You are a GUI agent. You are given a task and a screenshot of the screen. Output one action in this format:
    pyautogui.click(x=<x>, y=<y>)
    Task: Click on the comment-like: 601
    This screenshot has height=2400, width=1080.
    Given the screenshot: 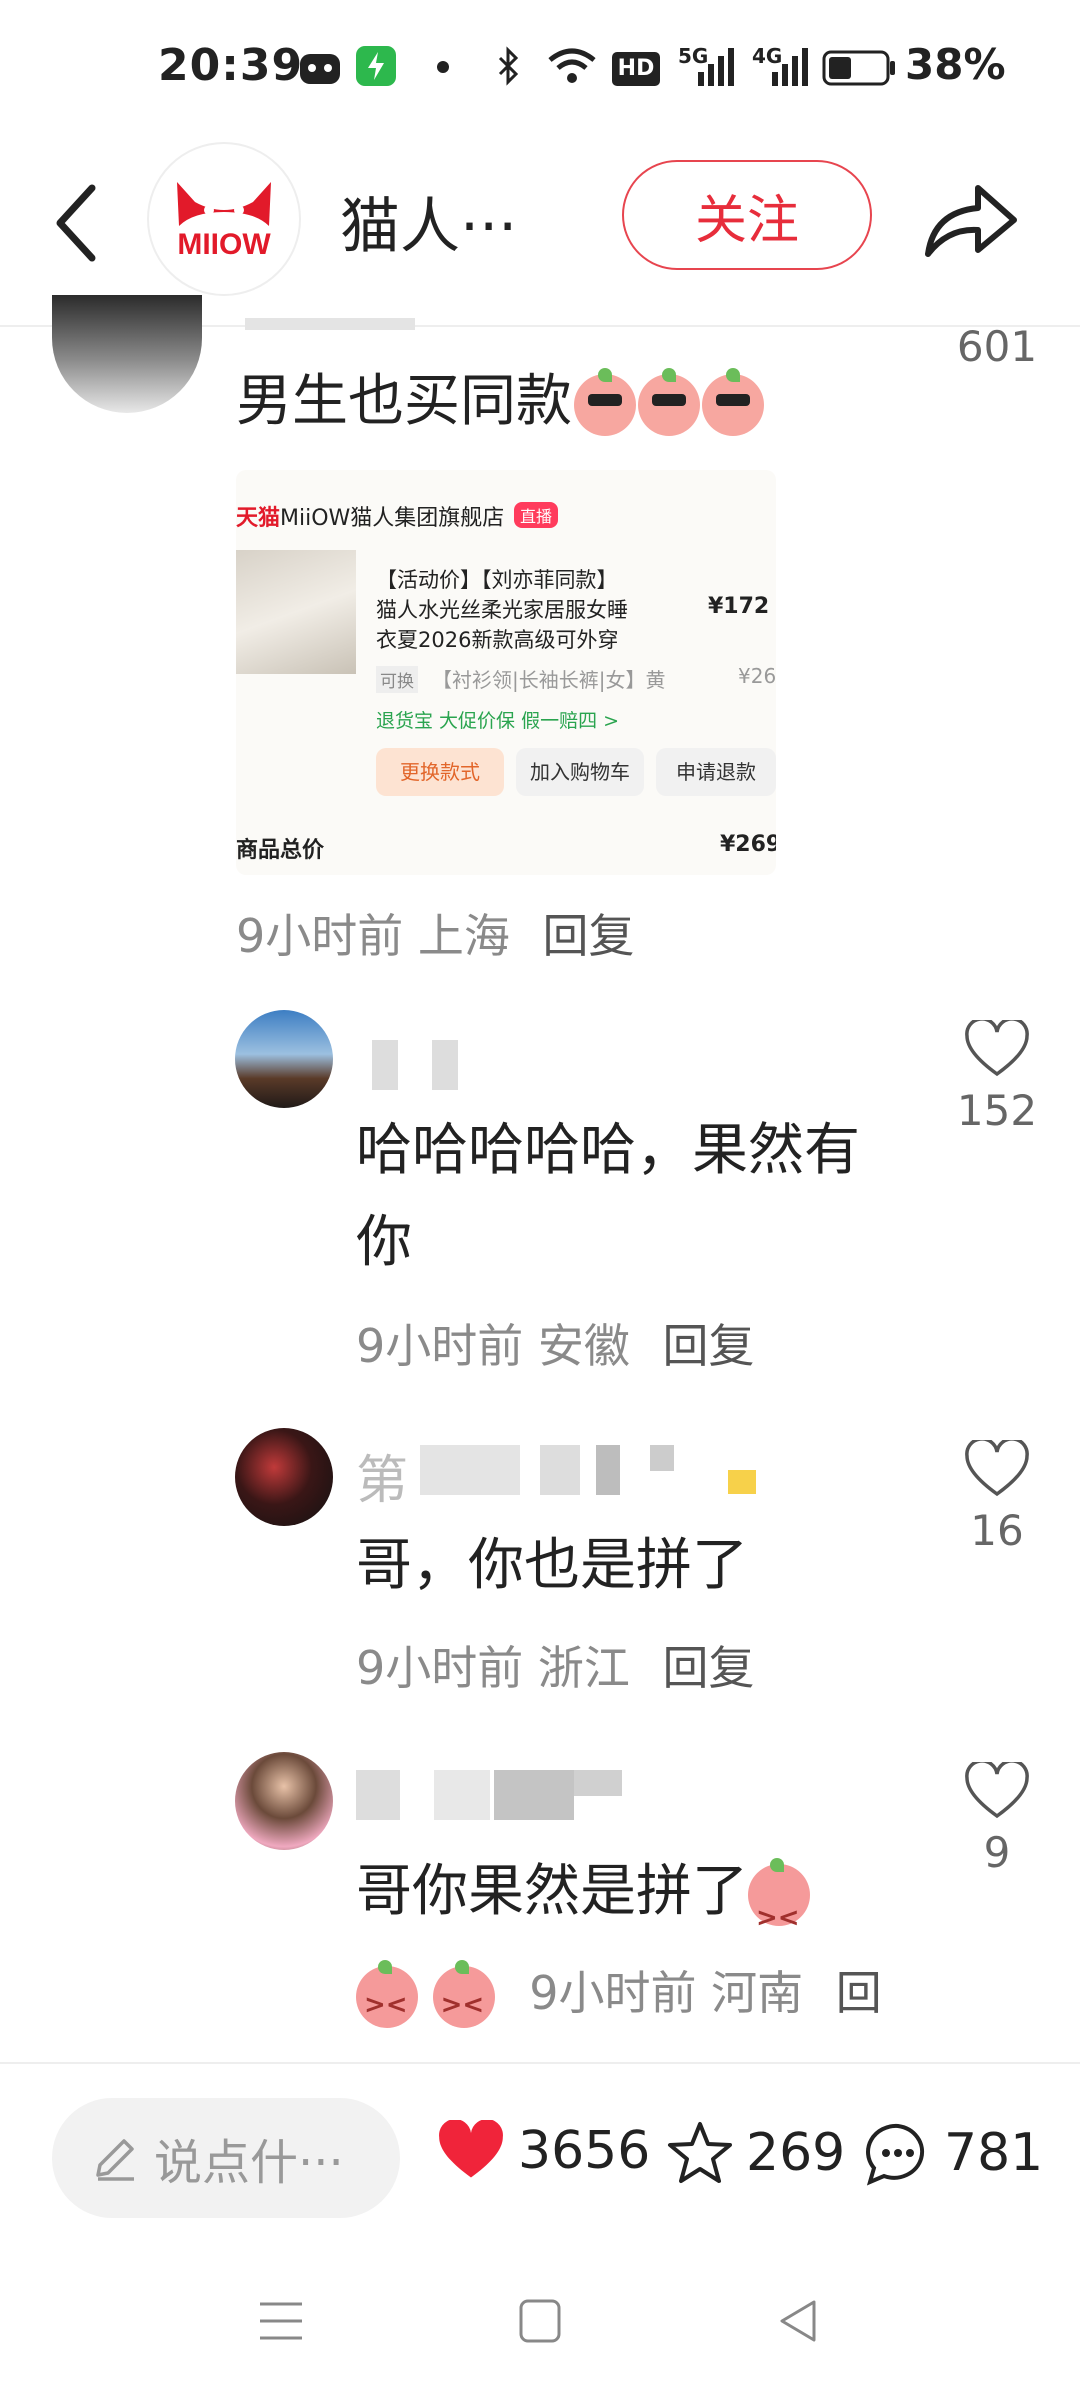 What is the action you would take?
    pyautogui.click(x=997, y=344)
    